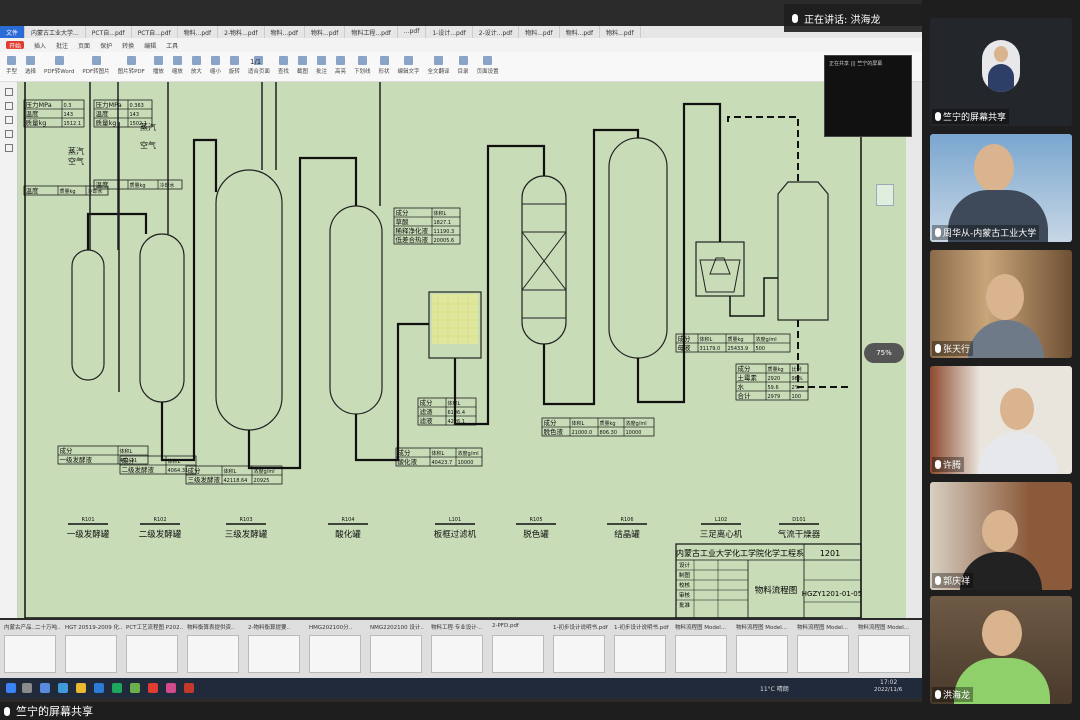 The image size is (1080, 720). What do you see at coordinates (885, 195) in the screenshot?
I see `floating-app-icon` at bounding box center [885, 195].